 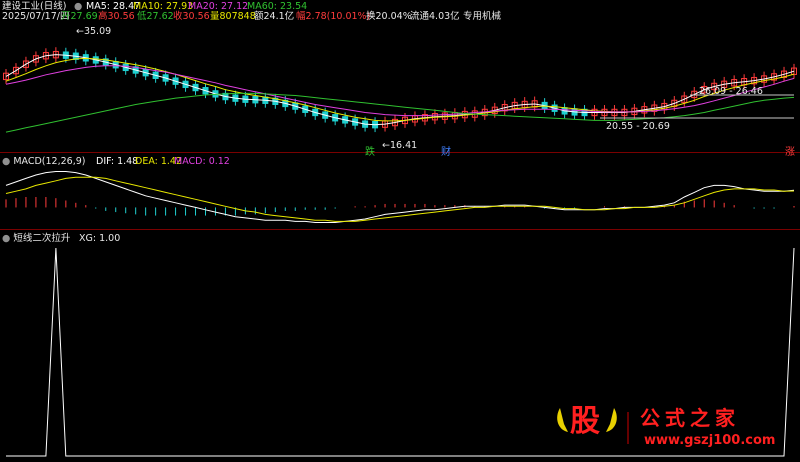 I want to click on macd-dif-label: DIF: 1.48, so click(x=117, y=161).